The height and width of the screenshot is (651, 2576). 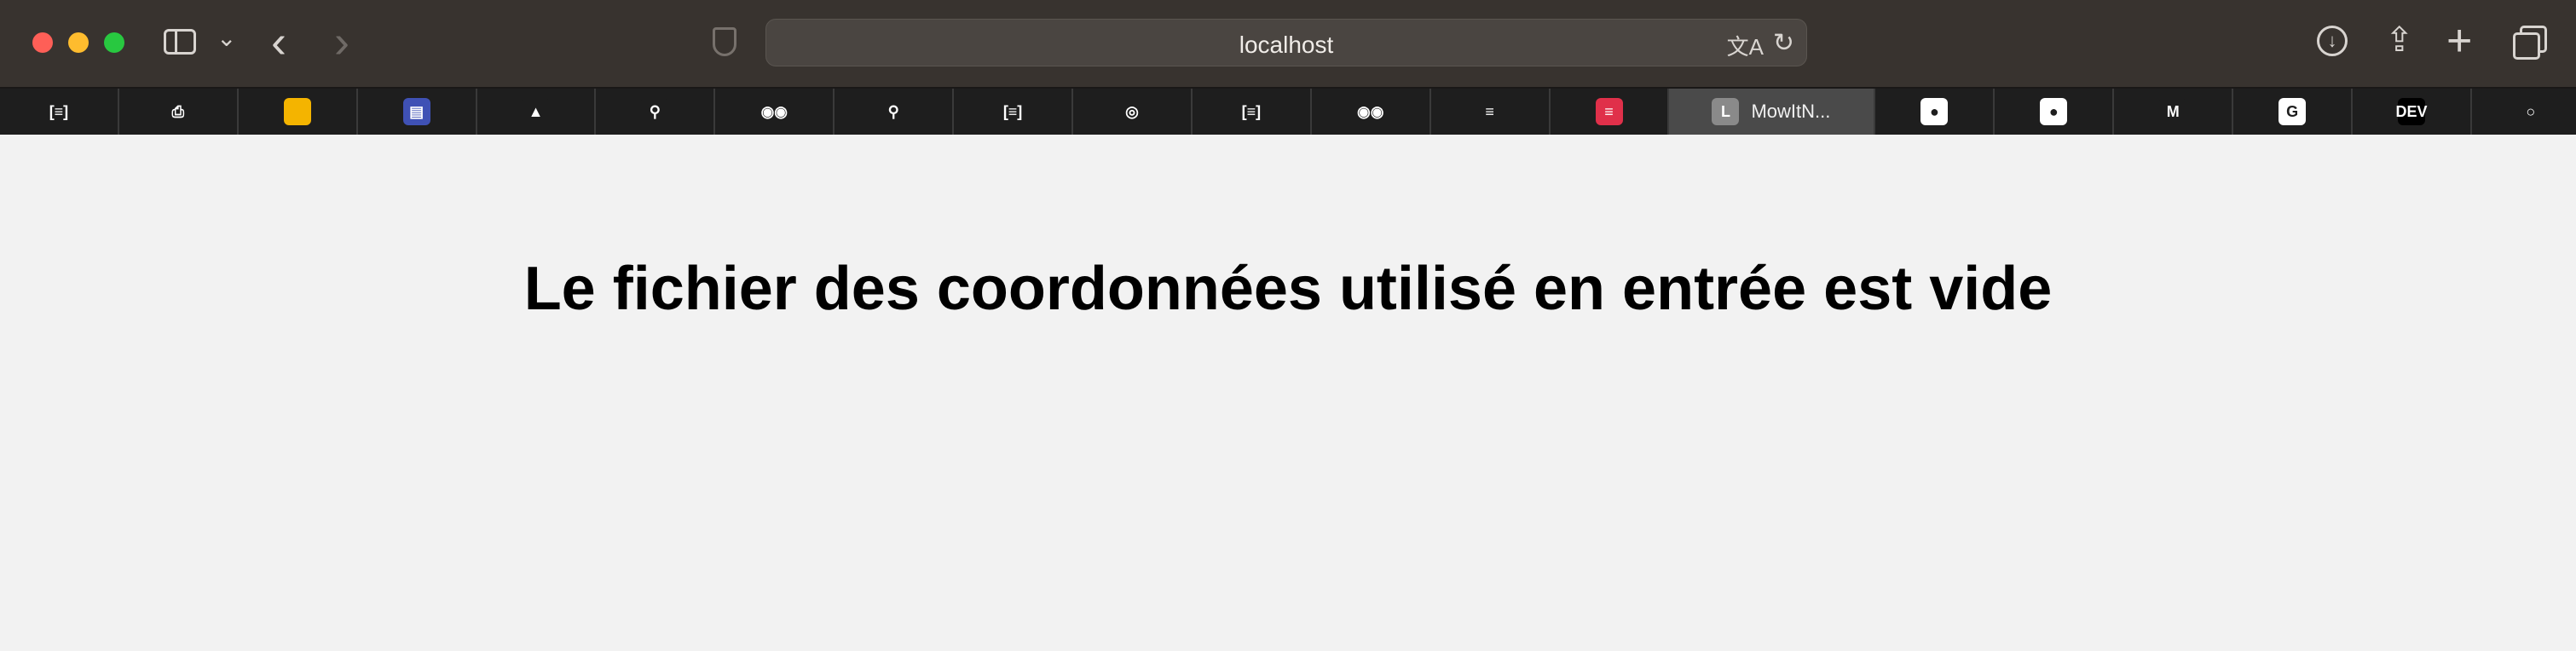 I want to click on window-controls, so click(x=78, y=42).